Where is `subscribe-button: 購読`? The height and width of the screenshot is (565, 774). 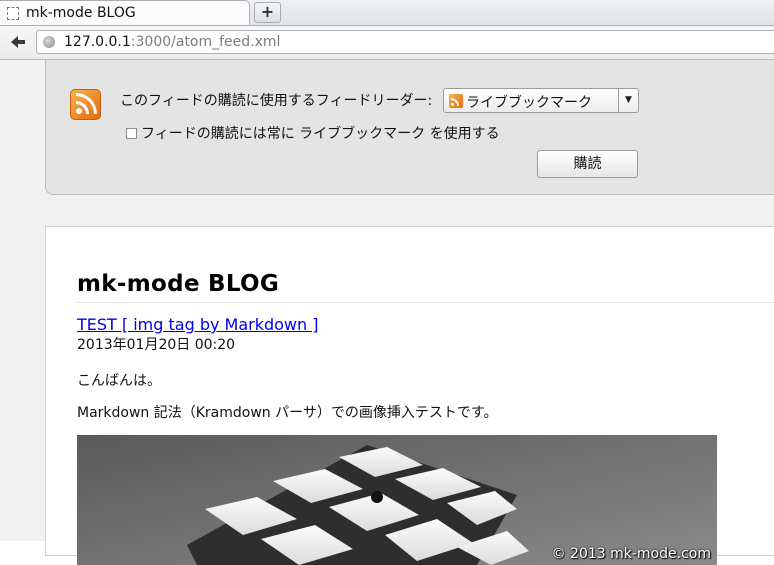
subscribe-button: 購読 is located at coordinates (587, 164).